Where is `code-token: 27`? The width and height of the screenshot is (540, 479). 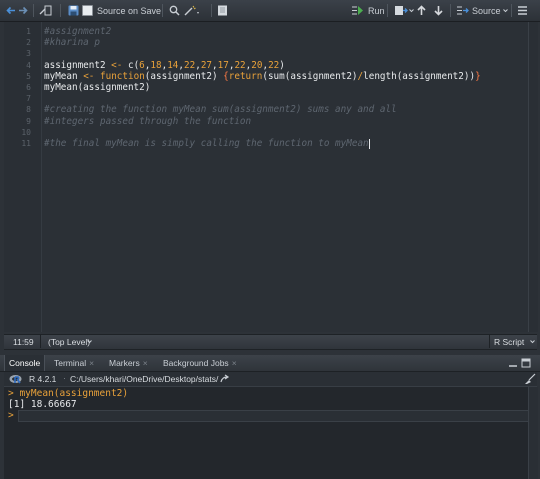 code-token: 27 is located at coordinates (206, 65).